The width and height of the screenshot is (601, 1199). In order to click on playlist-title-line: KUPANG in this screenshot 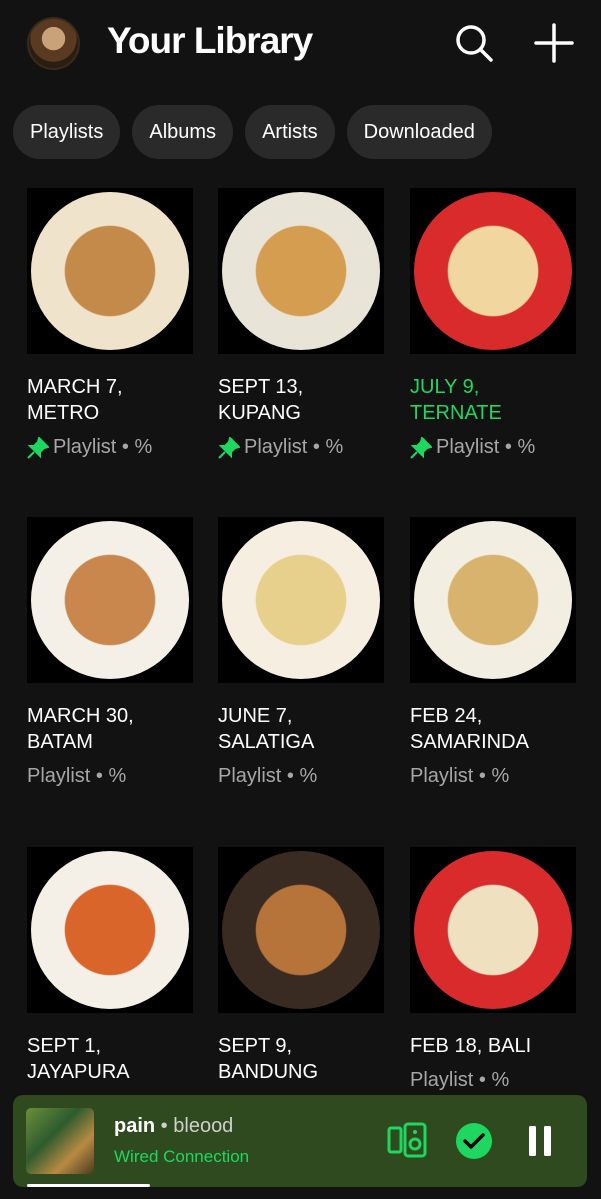, I will do `click(259, 413)`.